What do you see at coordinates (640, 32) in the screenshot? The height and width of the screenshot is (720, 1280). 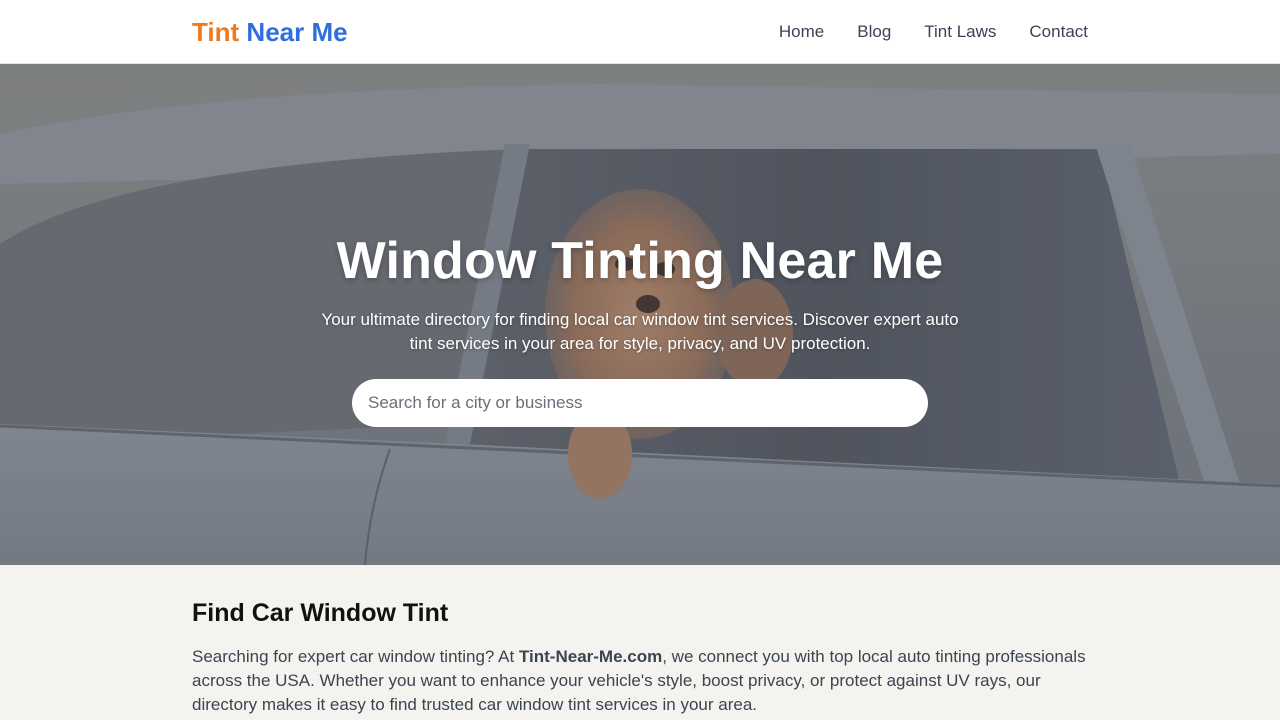 I see `site-header: Tint Near Me Home Blog Tint Laws Contact` at bounding box center [640, 32].